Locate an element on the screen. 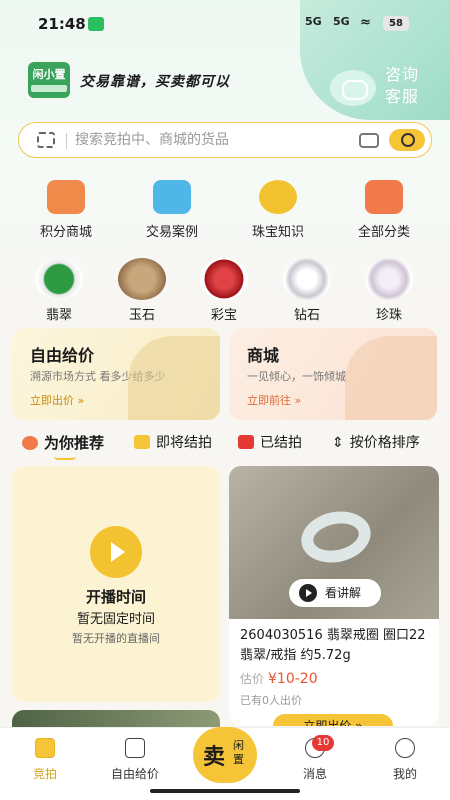 This screenshot has width=450, height=800. card-title: 商城 is located at coordinates (263, 355).